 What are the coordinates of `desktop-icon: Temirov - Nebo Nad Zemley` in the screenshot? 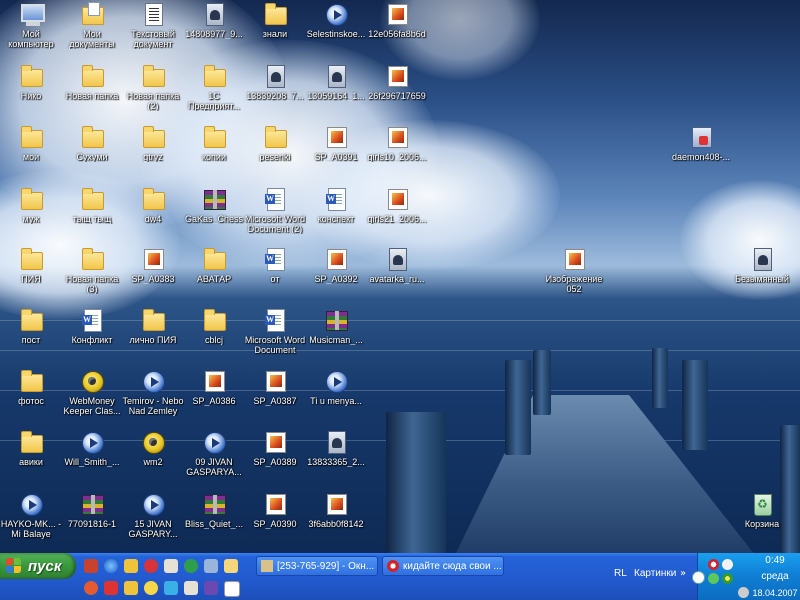 It's located at (153, 399).